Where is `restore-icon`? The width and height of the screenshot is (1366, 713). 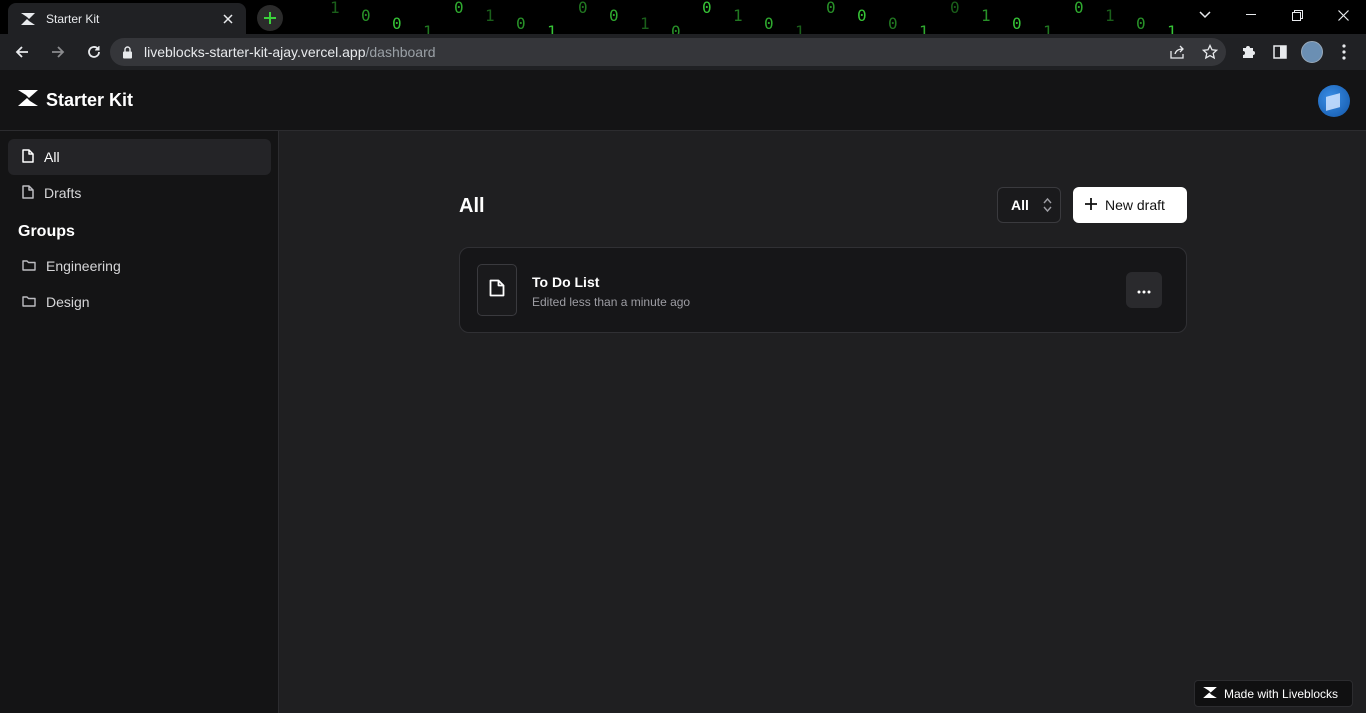 restore-icon is located at coordinates (1297, 15).